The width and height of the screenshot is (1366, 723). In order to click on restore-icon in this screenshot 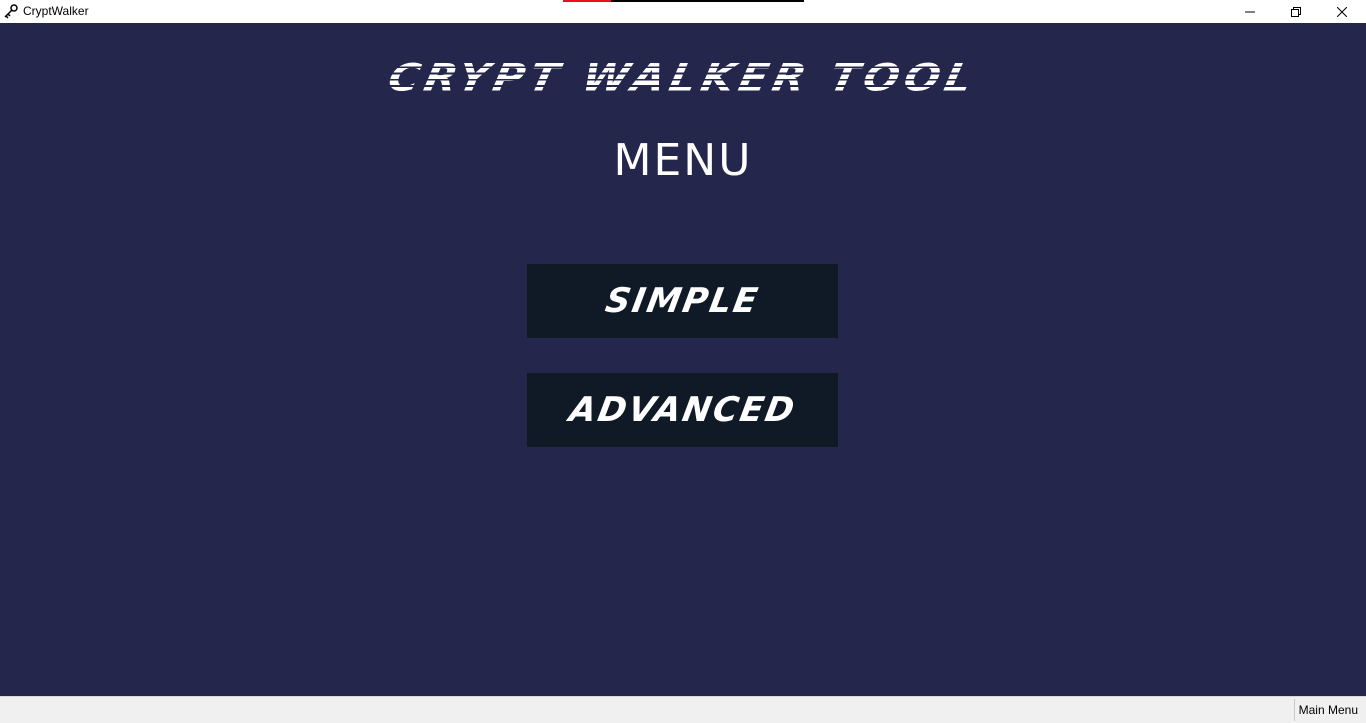, I will do `click(1296, 11)`.